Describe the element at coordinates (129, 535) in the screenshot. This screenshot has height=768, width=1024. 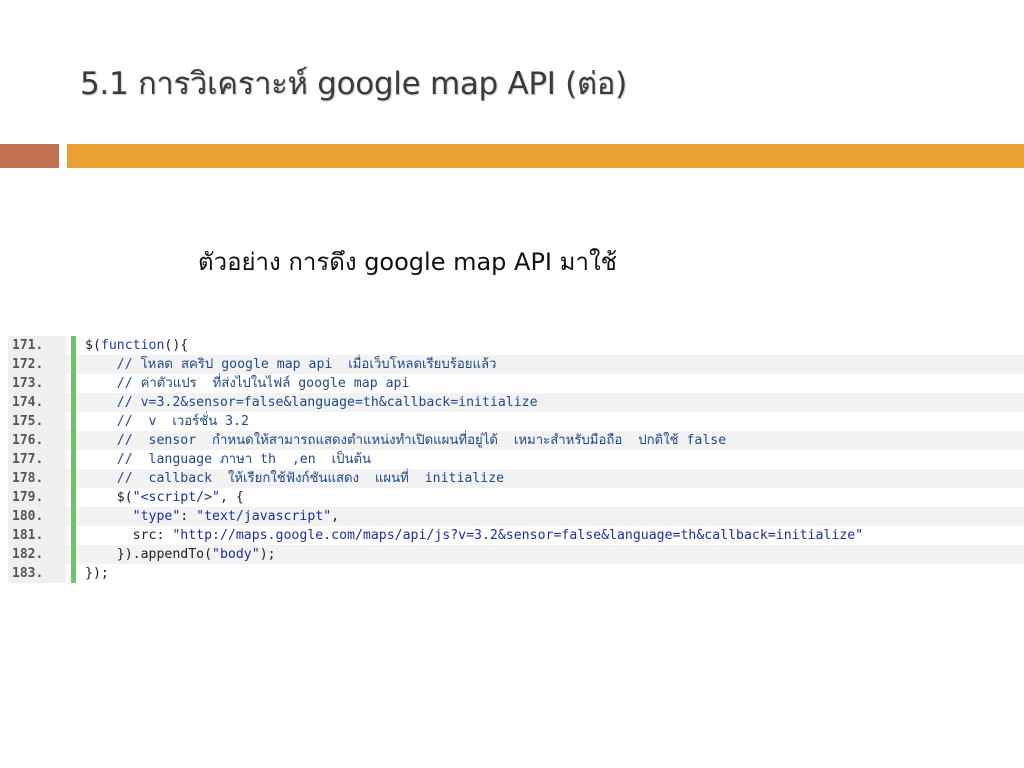
I see `code-token-plain: src:` at that location.